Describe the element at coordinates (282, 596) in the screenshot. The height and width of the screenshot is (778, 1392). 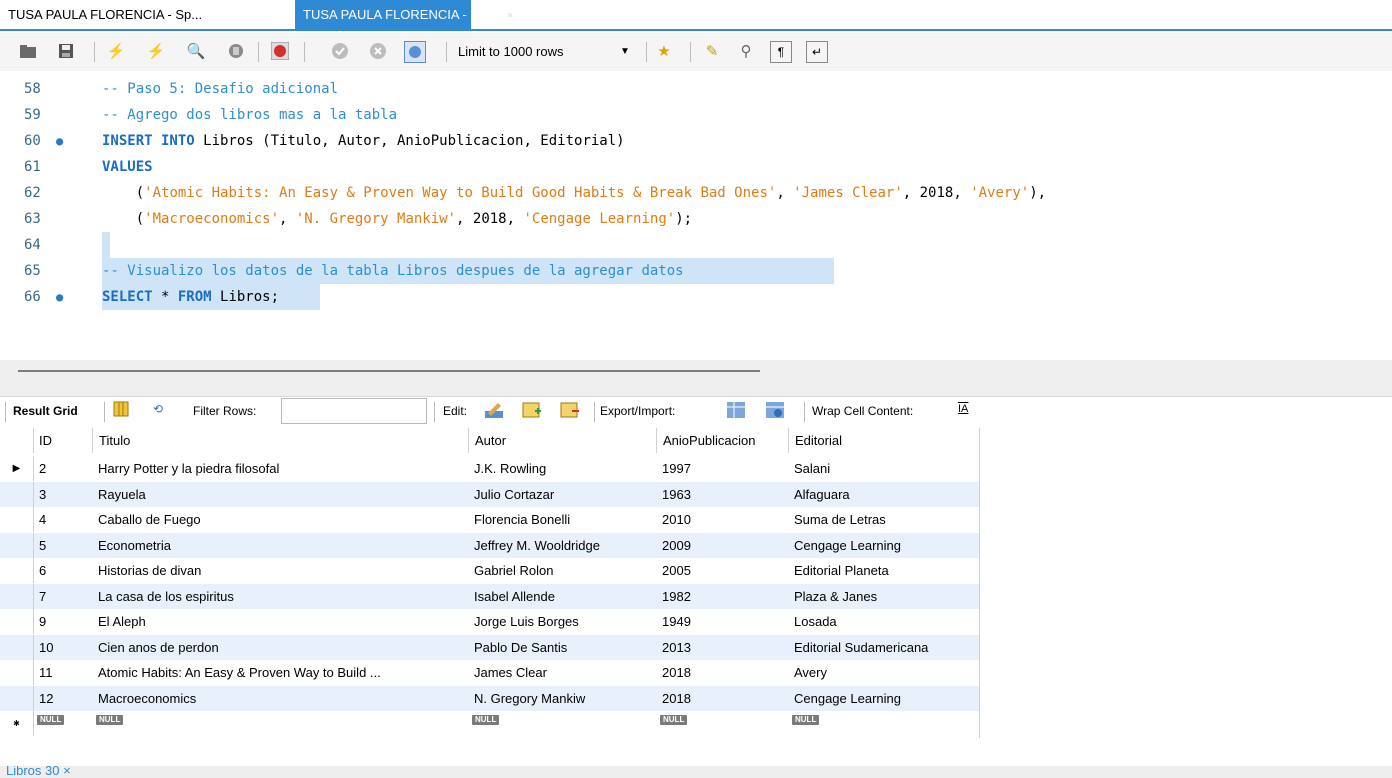
I see `table-cell: La casa de los espiritus` at that location.